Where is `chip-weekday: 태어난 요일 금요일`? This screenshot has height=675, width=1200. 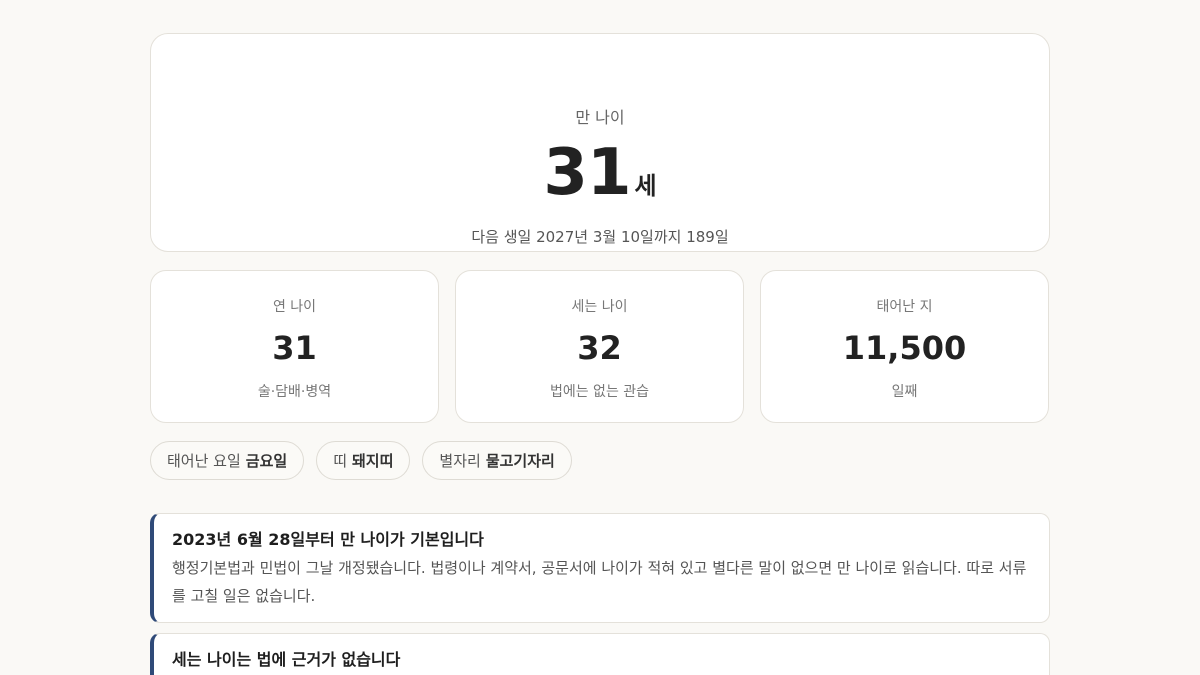
chip-weekday: 태어난 요일 금요일 is located at coordinates (227, 460).